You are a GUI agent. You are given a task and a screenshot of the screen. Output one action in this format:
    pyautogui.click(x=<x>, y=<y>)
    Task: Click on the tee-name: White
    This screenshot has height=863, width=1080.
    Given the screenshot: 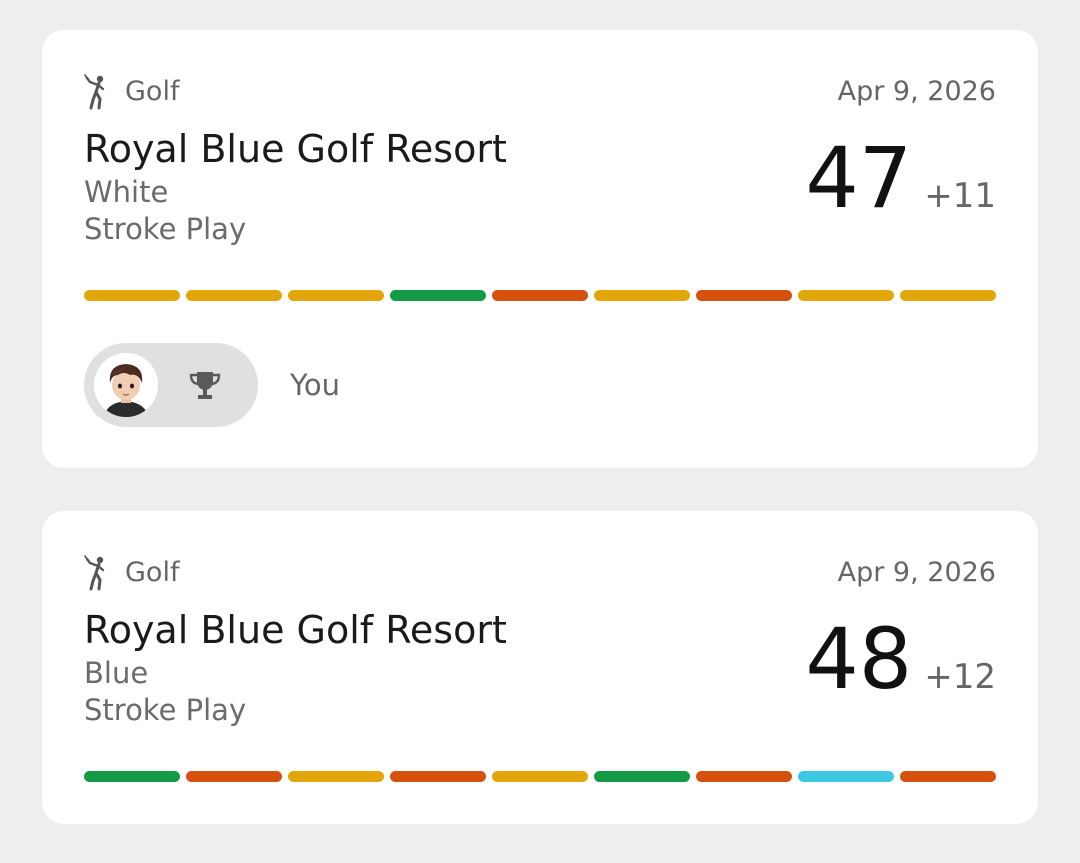 What is the action you would take?
    pyautogui.click(x=126, y=192)
    